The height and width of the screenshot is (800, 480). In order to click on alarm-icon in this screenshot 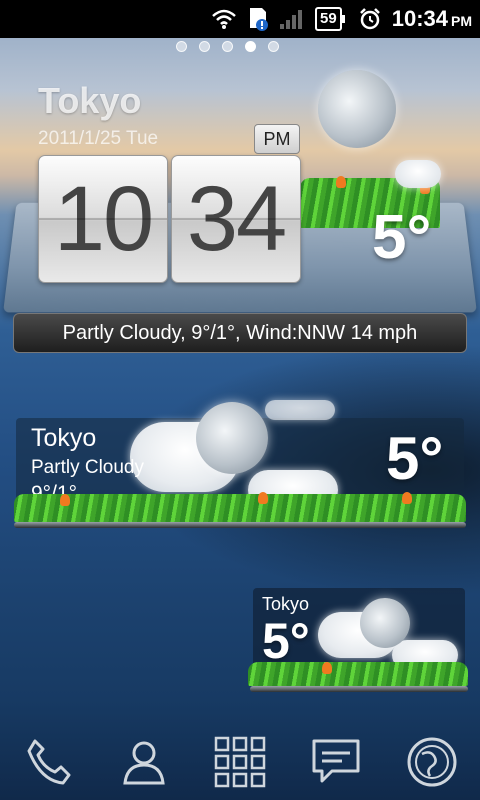, I will do `click(370, 19)`.